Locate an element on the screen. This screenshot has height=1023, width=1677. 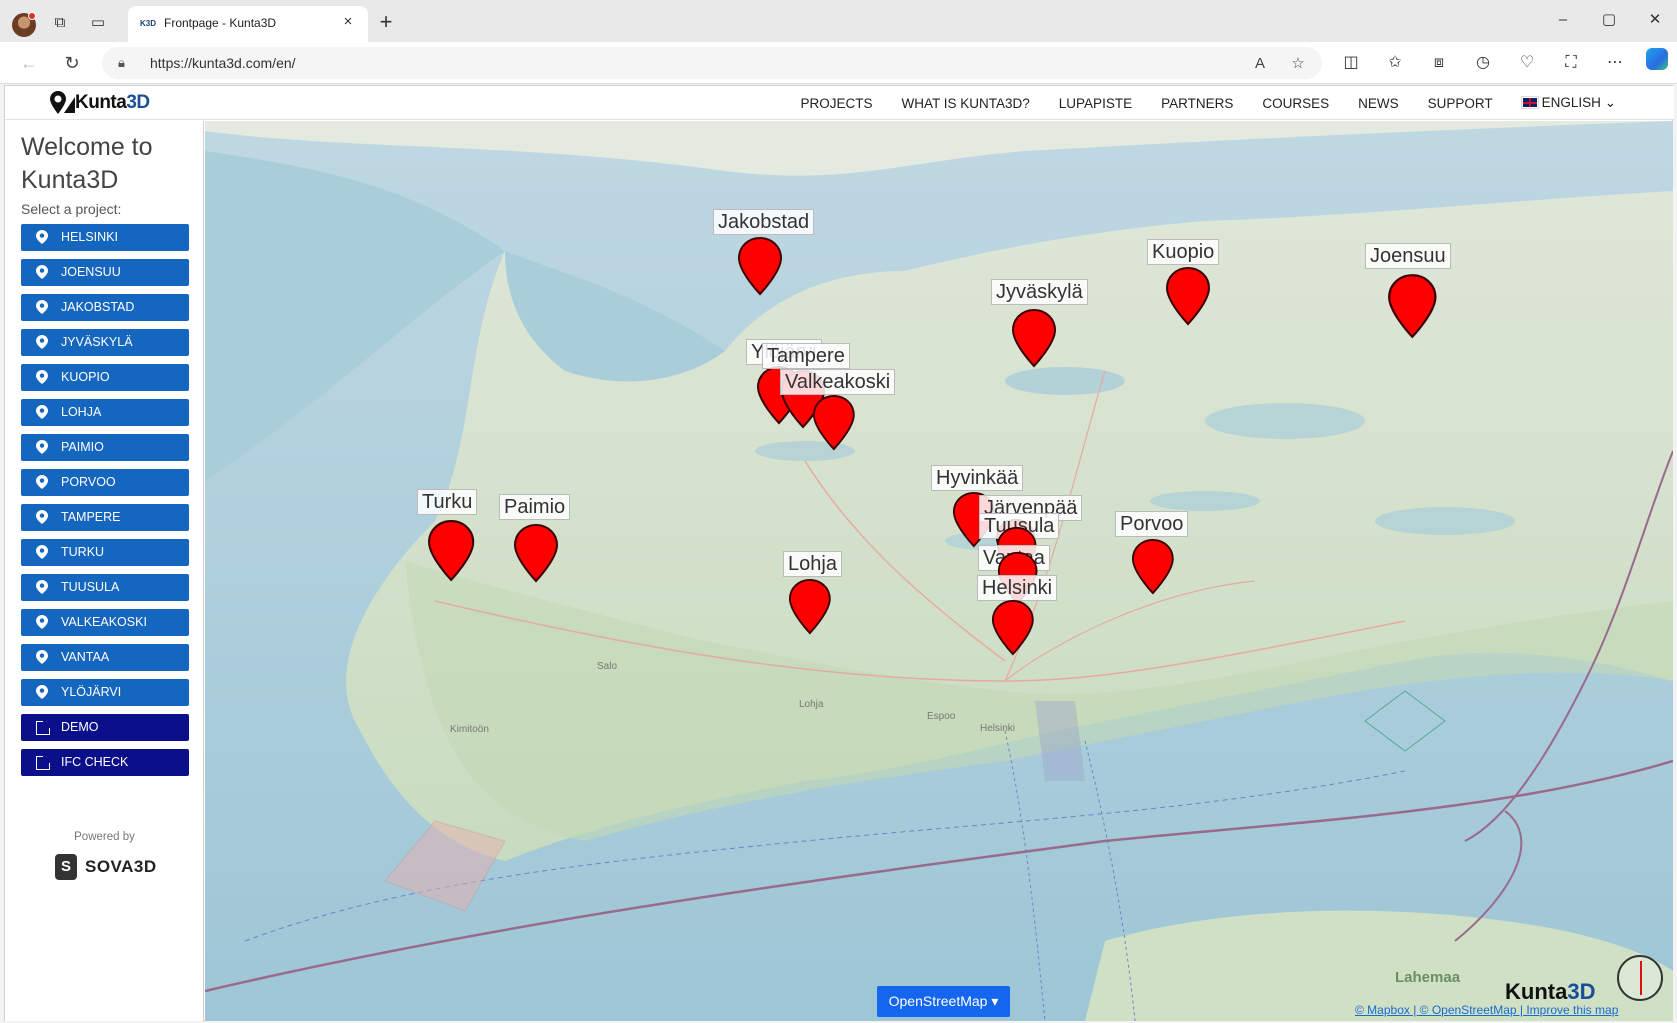
map-marker-label: Porvoo is located at coordinates (1152, 524).